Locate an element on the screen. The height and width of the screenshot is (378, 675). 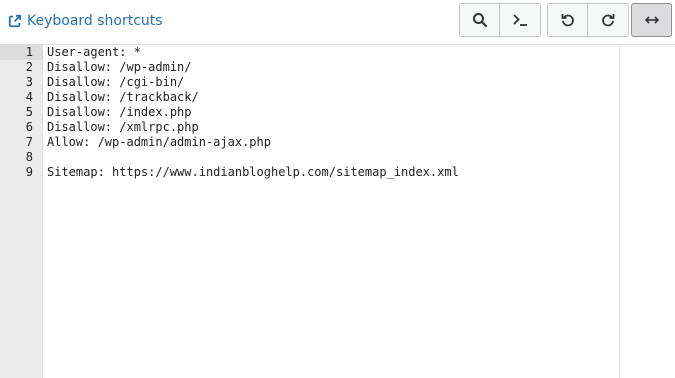
search-icon is located at coordinates (479, 20).